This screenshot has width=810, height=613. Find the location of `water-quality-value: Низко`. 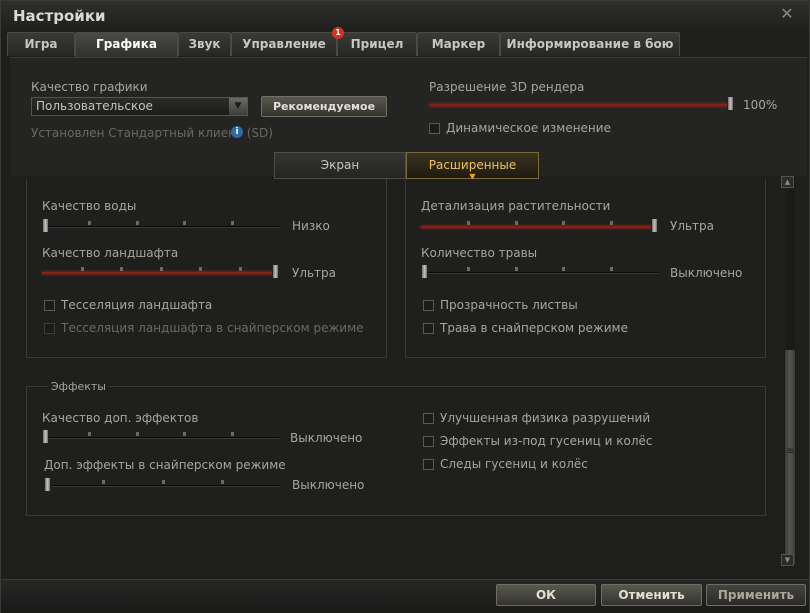

water-quality-value: Низко is located at coordinates (311, 226).